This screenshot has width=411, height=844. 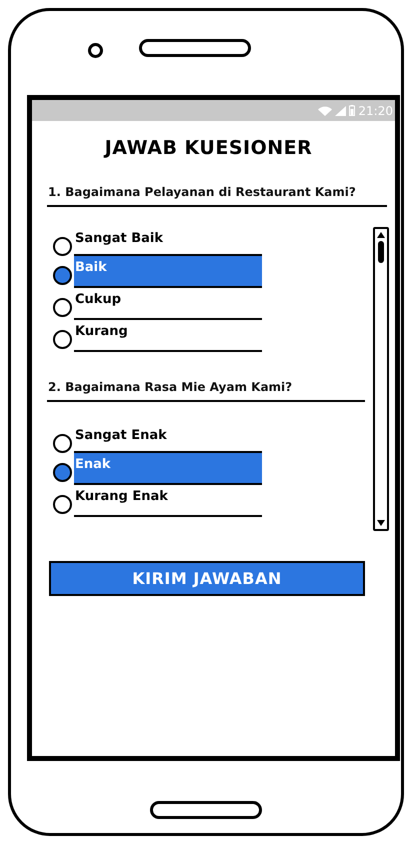 I want to click on screen-title: JAWAB KUESIONER, so click(x=208, y=148).